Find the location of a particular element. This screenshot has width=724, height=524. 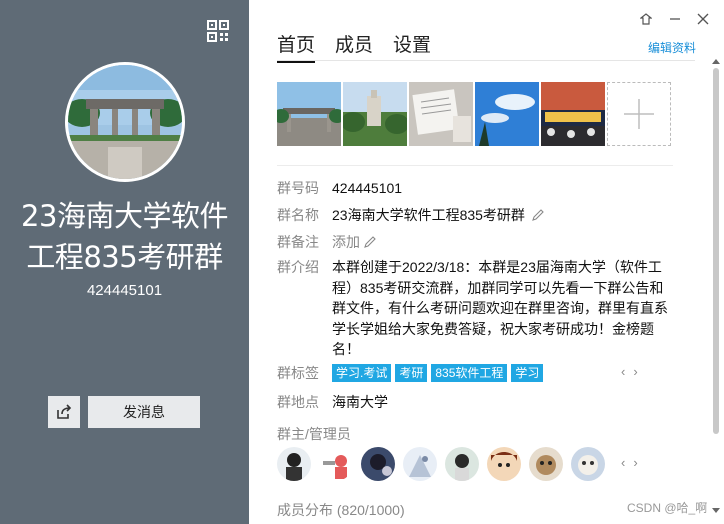

scroll-up-icon is located at coordinates (716, 61).